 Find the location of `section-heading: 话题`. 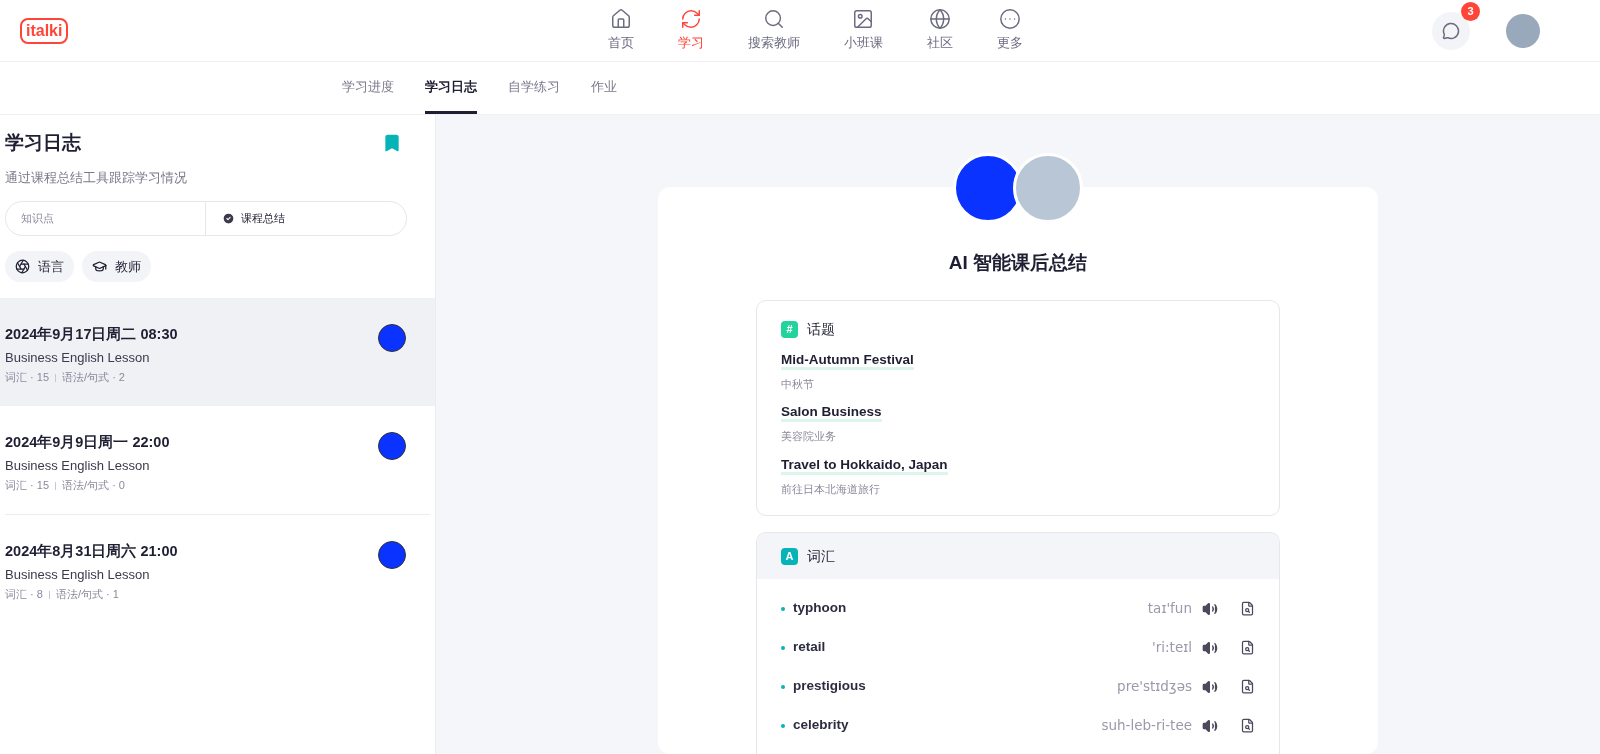

section-heading: 话题 is located at coordinates (821, 329).